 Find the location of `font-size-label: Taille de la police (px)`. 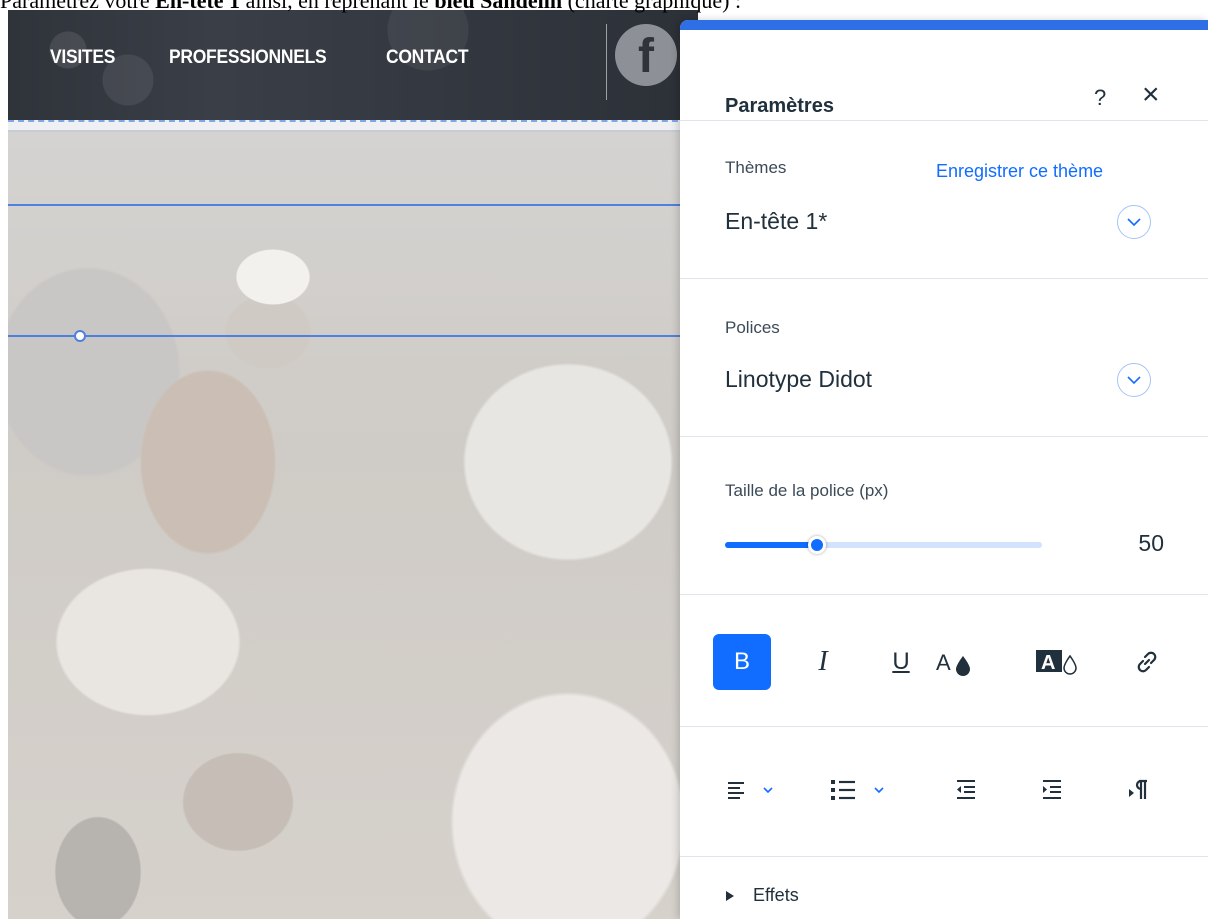

font-size-label: Taille de la police (px) is located at coordinates (807, 490).